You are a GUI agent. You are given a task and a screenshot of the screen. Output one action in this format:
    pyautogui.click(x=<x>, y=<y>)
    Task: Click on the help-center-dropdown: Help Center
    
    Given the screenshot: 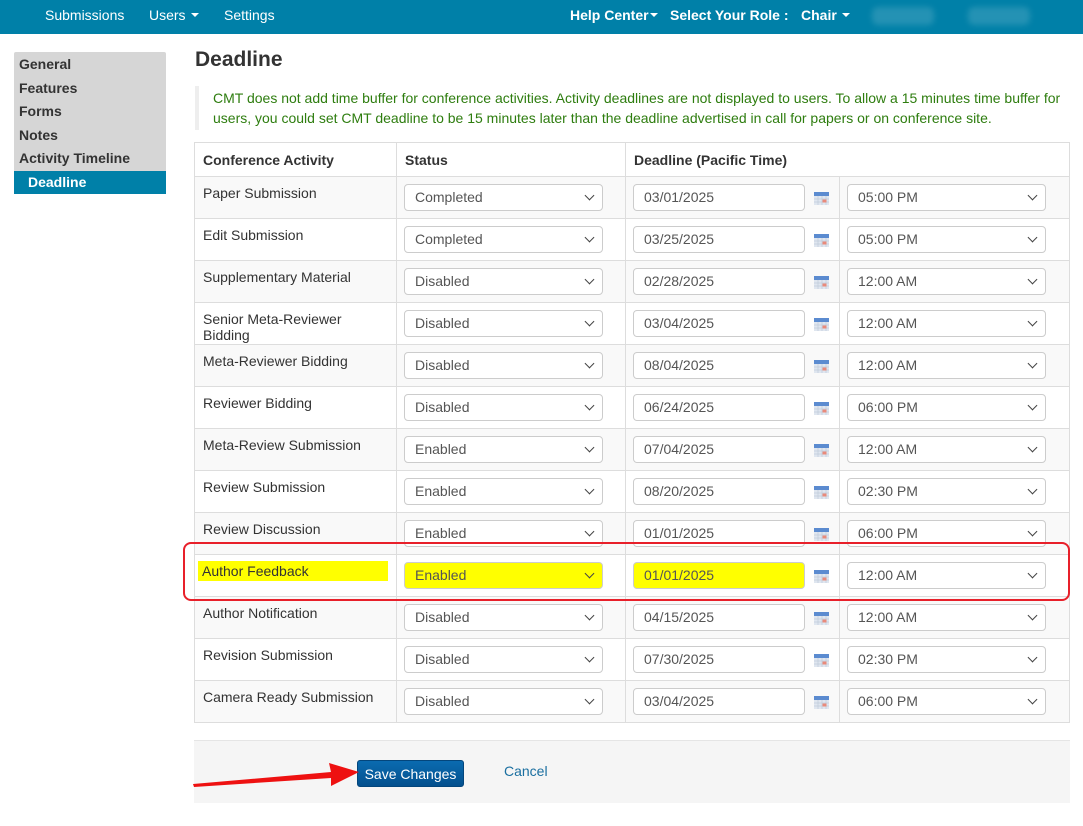 What is the action you would take?
    pyautogui.click(x=614, y=17)
    